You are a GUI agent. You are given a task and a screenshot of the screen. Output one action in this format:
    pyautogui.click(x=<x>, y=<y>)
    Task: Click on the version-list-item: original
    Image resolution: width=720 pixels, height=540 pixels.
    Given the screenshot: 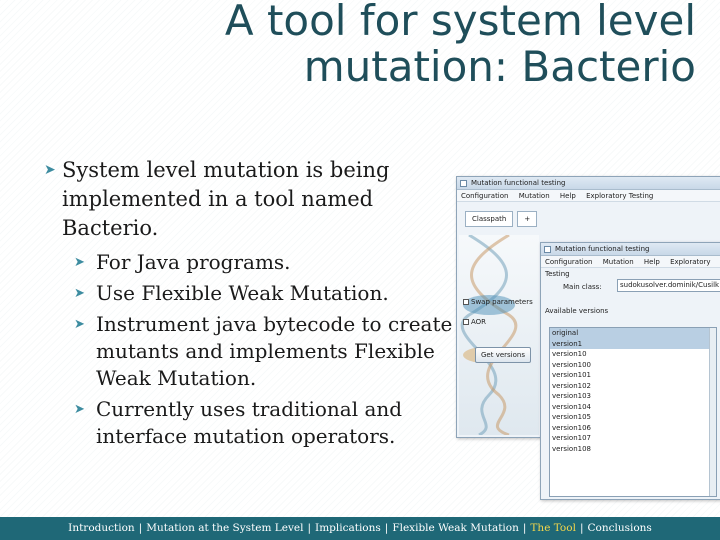 What is the action you would take?
    pyautogui.click(x=633, y=333)
    